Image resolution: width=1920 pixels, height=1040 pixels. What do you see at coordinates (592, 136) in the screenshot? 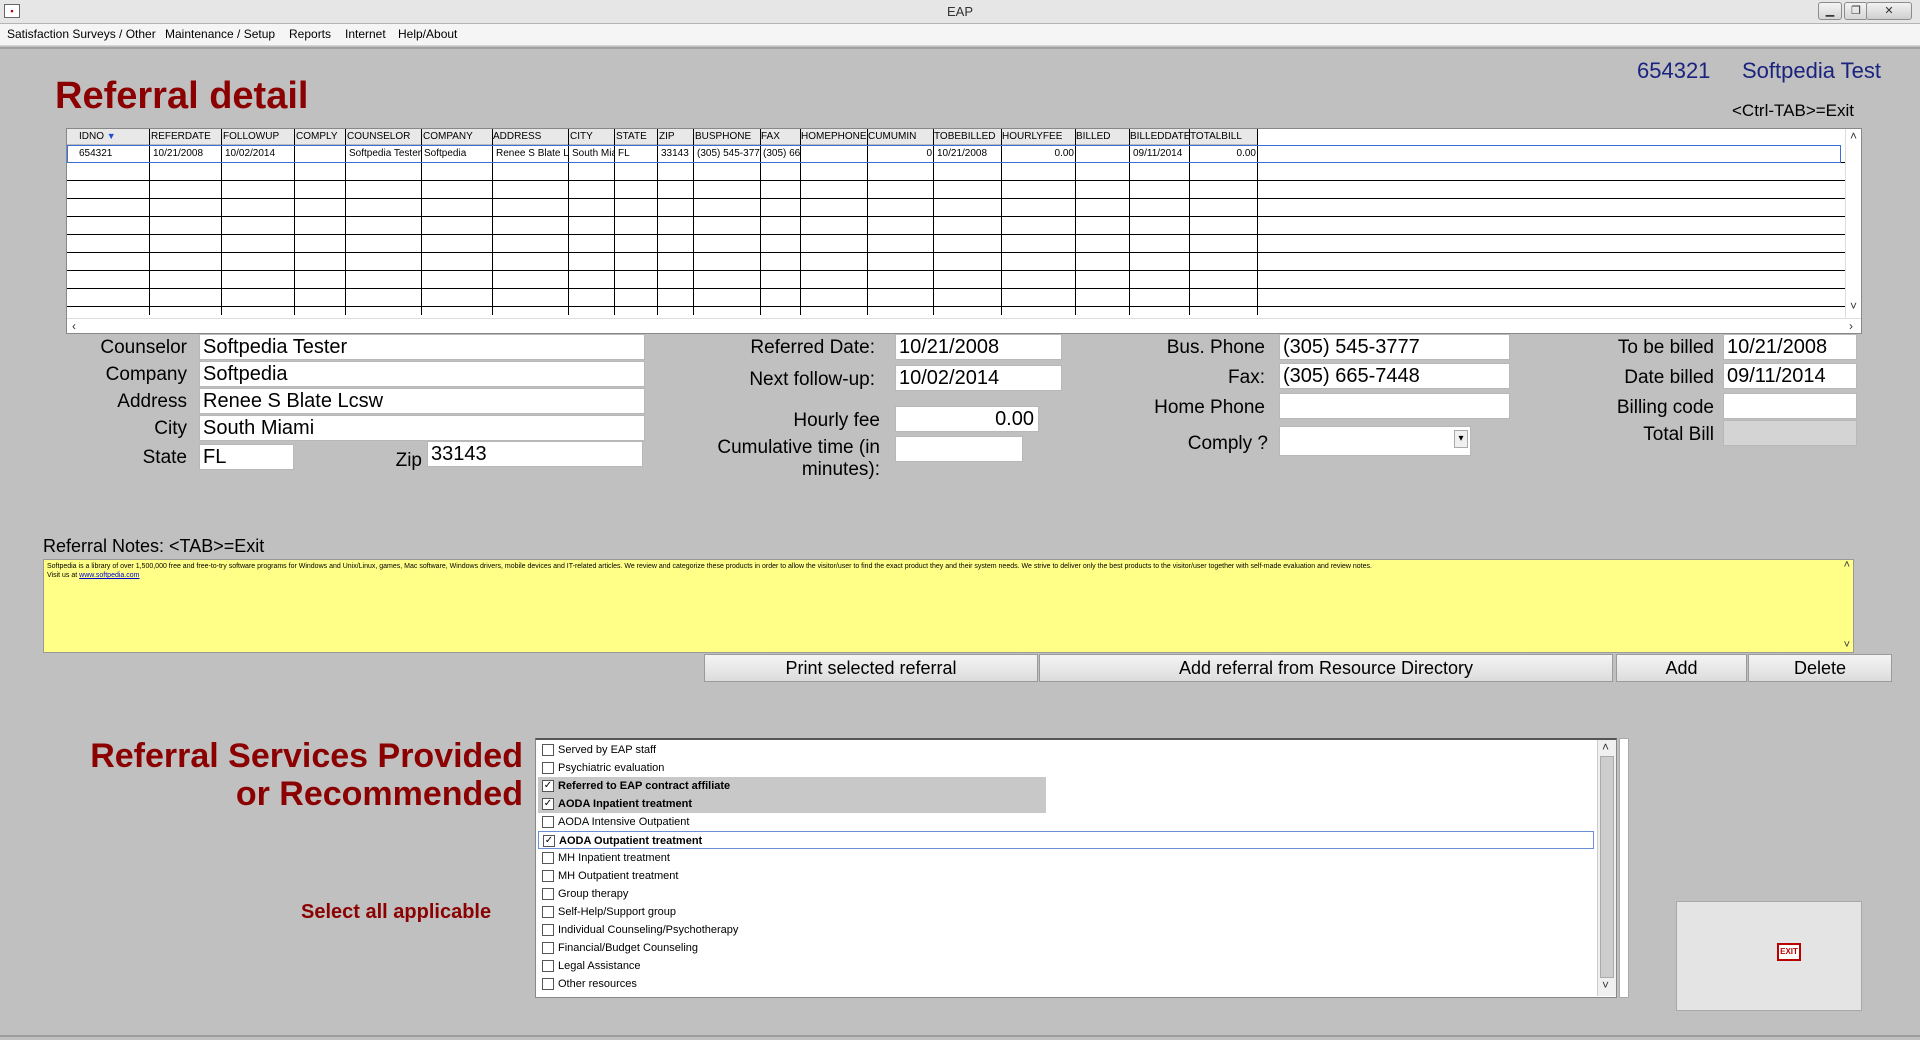
I see `col-city: CITY` at bounding box center [592, 136].